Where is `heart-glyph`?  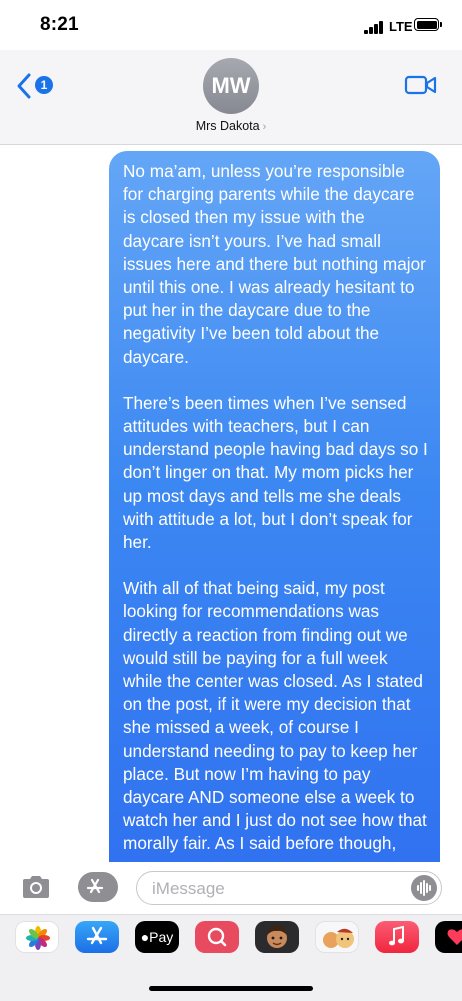 heart-glyph is located at coordinates (454, 937).